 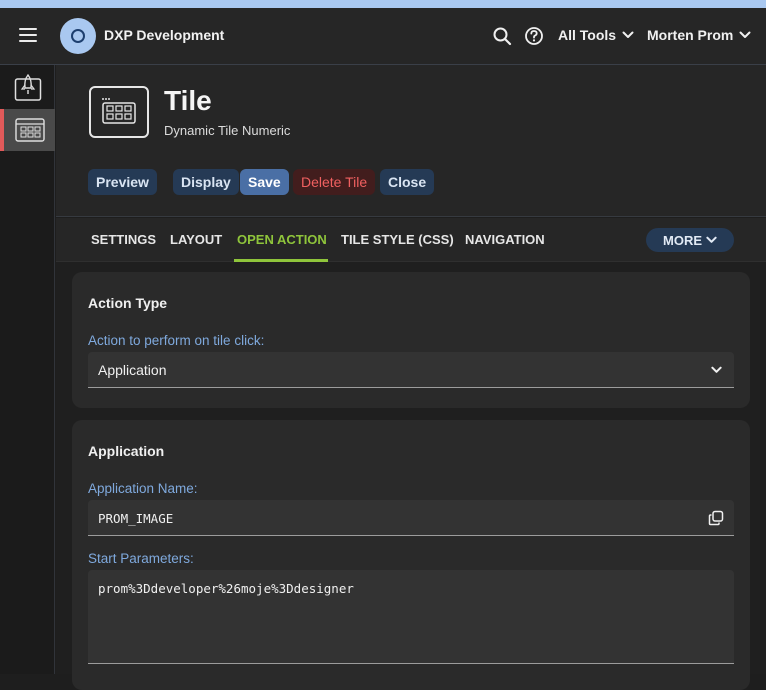 I want to click on application-name-field: PROM_IMAGE, so click(x=411, y=518).